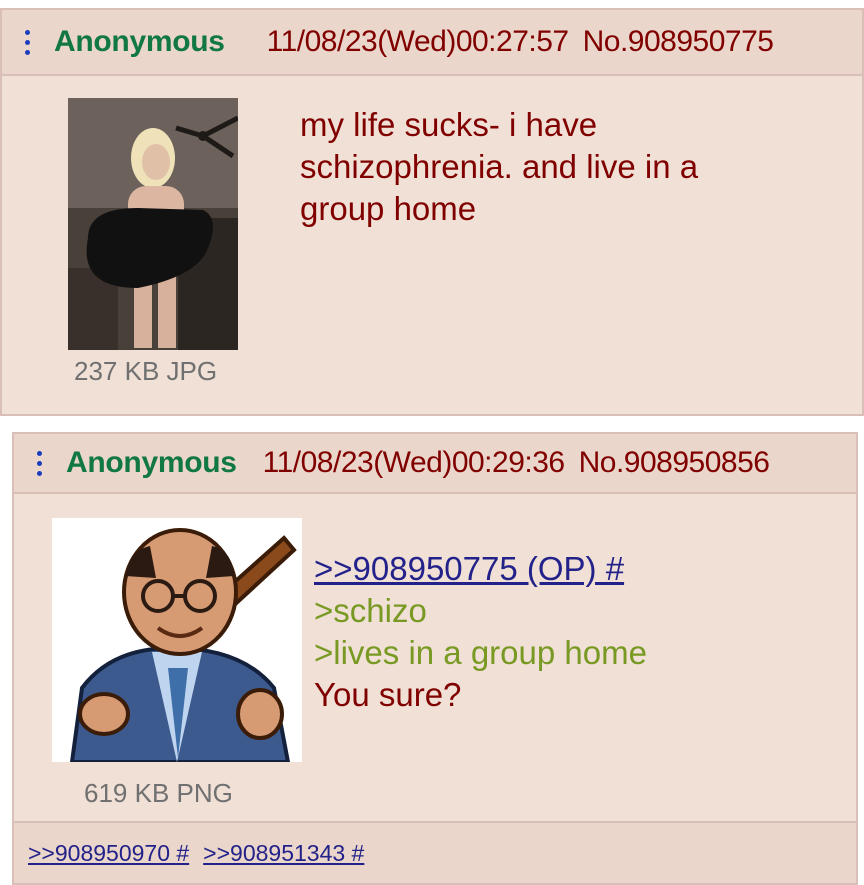  I want to click on greentext-line: >schizo, so click(370, 610).